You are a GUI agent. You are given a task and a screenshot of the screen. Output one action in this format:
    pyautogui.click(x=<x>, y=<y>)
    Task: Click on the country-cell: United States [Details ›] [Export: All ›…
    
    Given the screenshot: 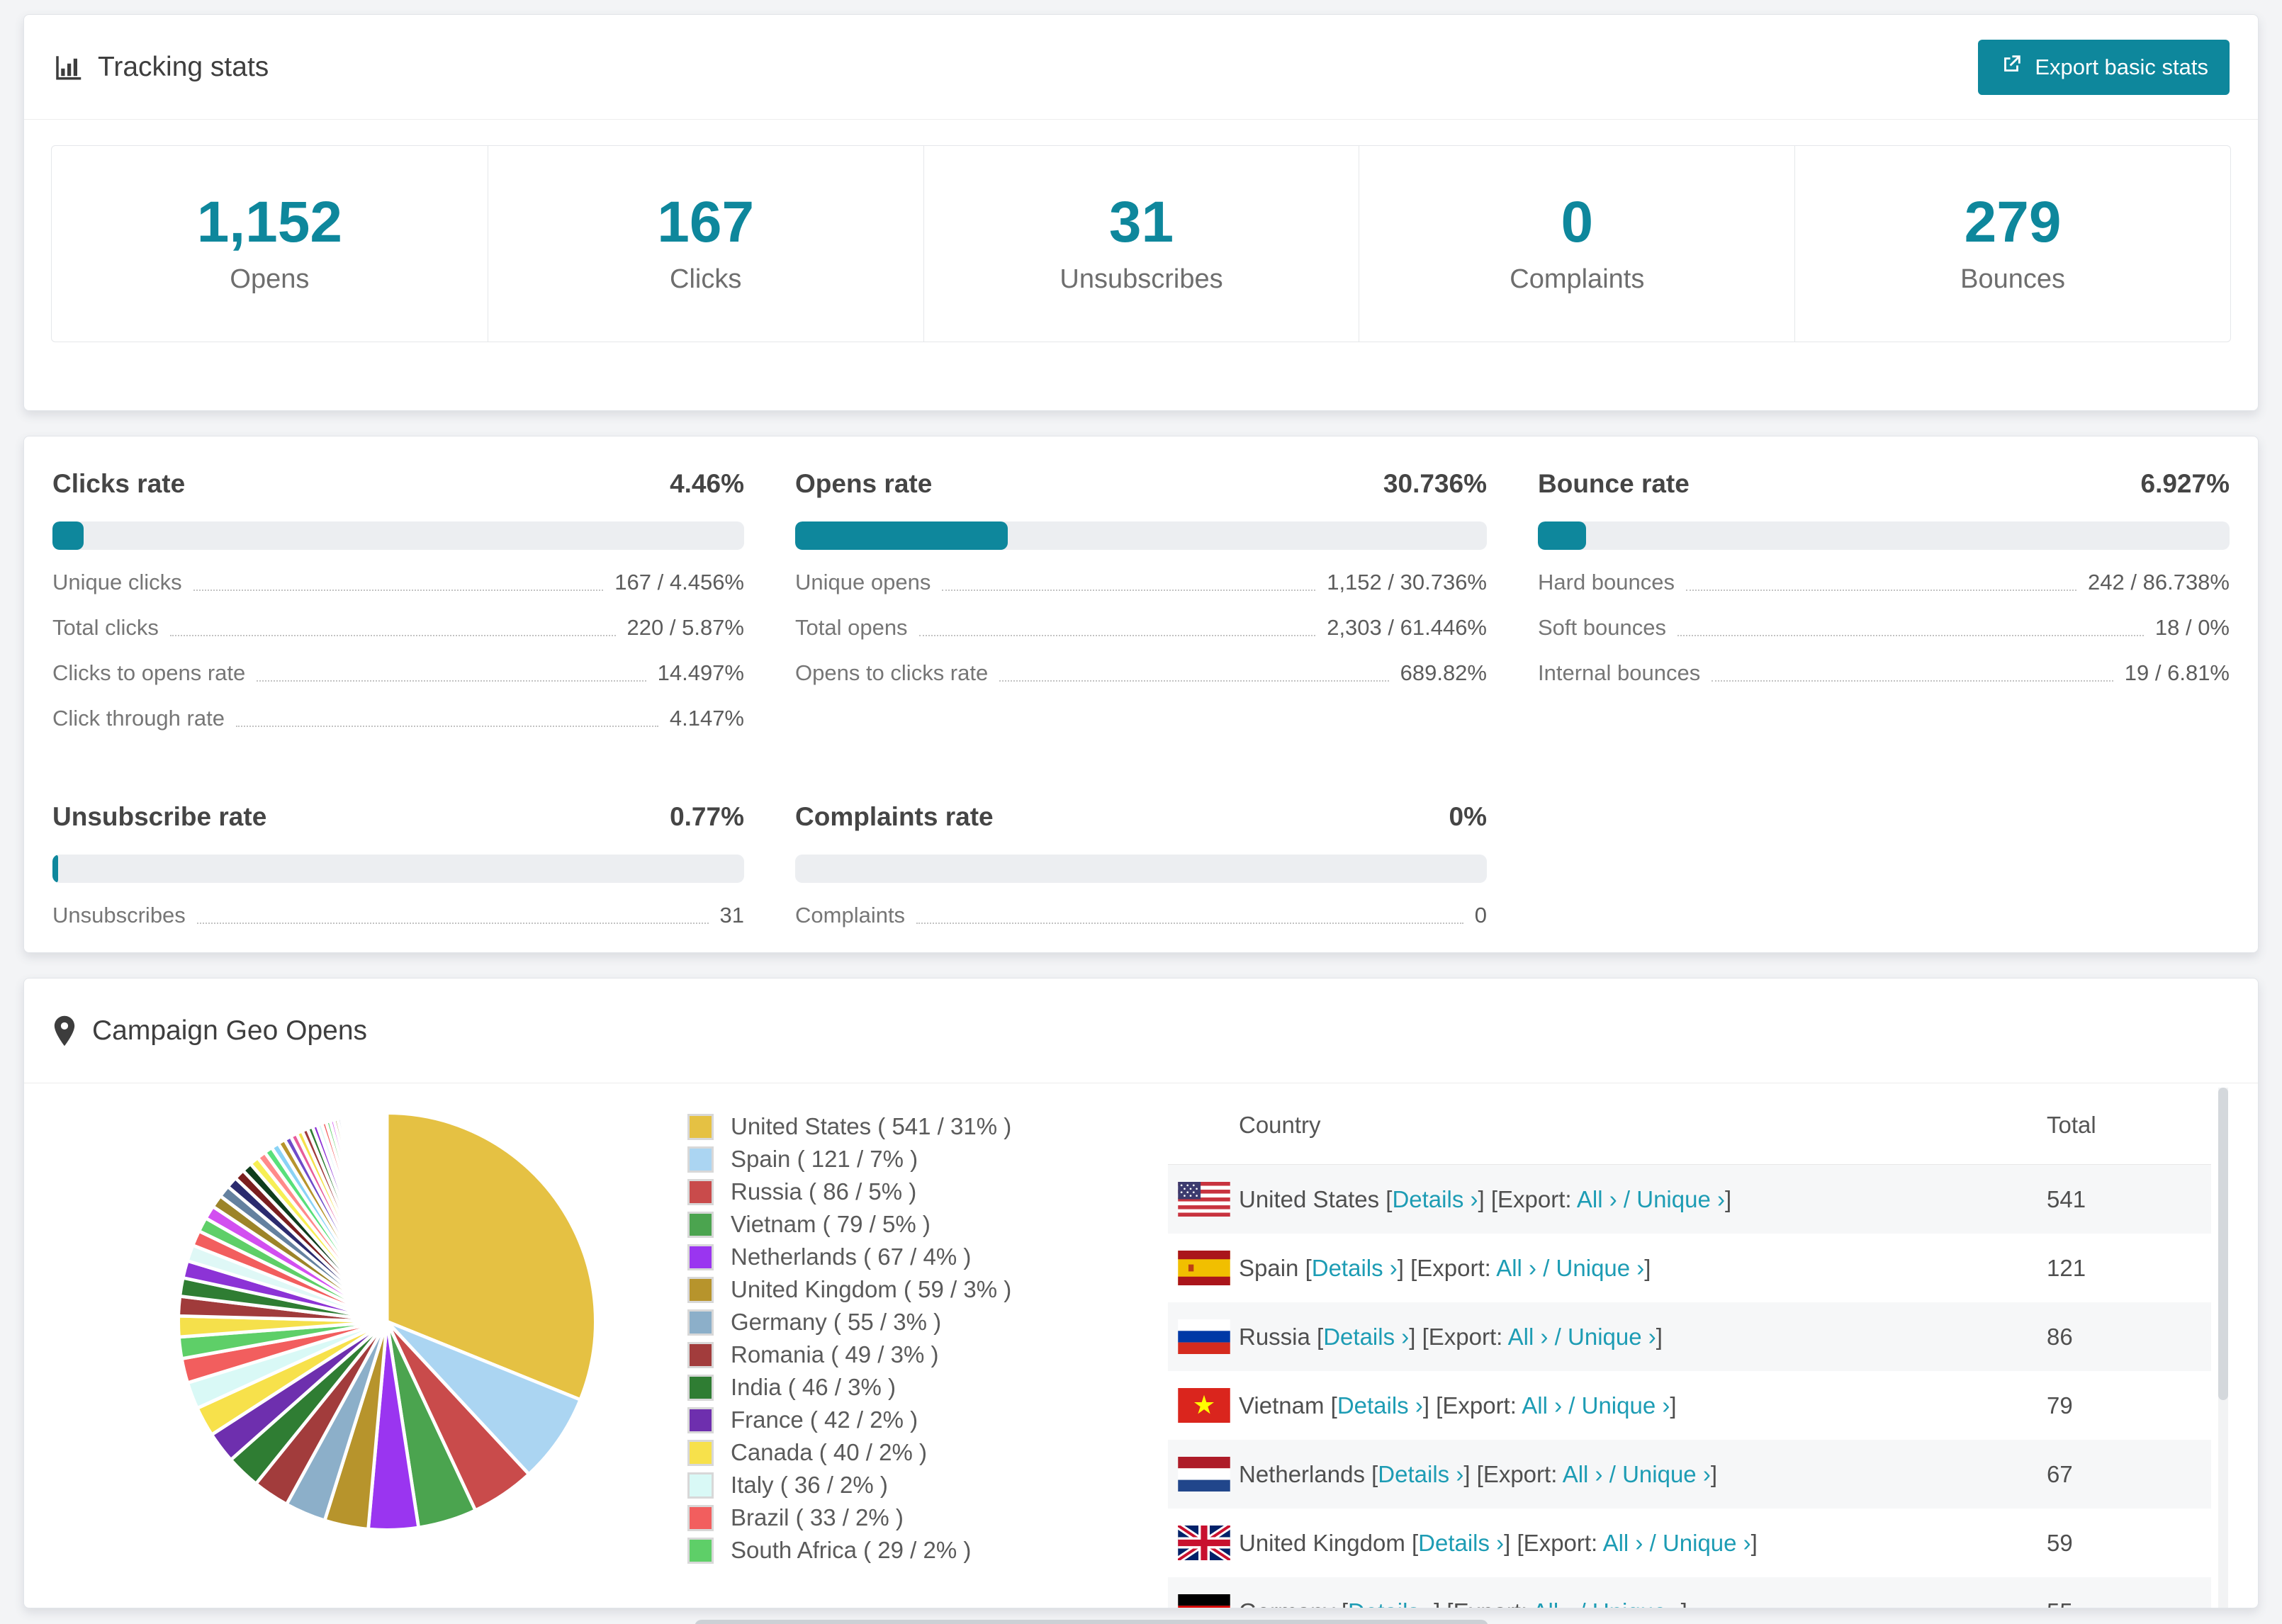 What is the action you would take?
    pyautogui.click(x=1485, y=1198)
    